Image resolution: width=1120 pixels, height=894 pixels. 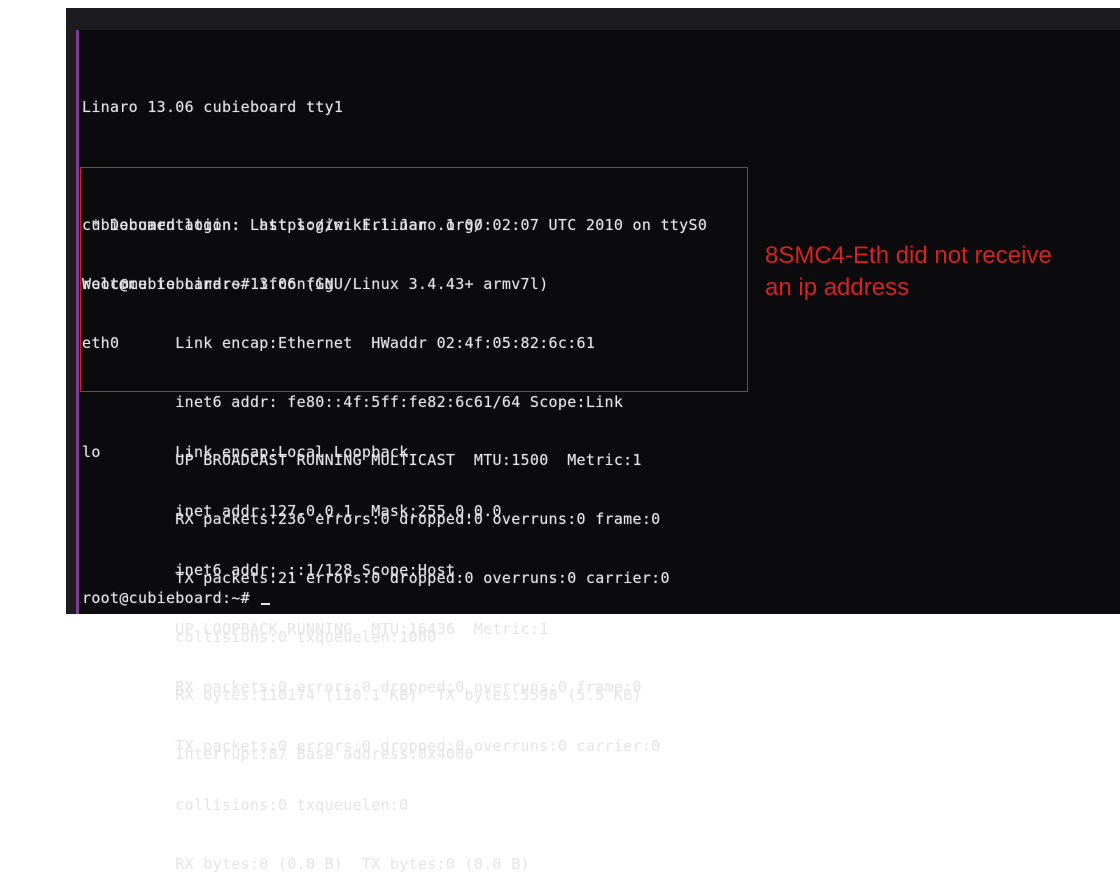 What do you see at coordinates (245, 452) in the screenshot?
I see `lo-link-encap: lo Link encap:Local Loopback` at bounding box center [245, 452].